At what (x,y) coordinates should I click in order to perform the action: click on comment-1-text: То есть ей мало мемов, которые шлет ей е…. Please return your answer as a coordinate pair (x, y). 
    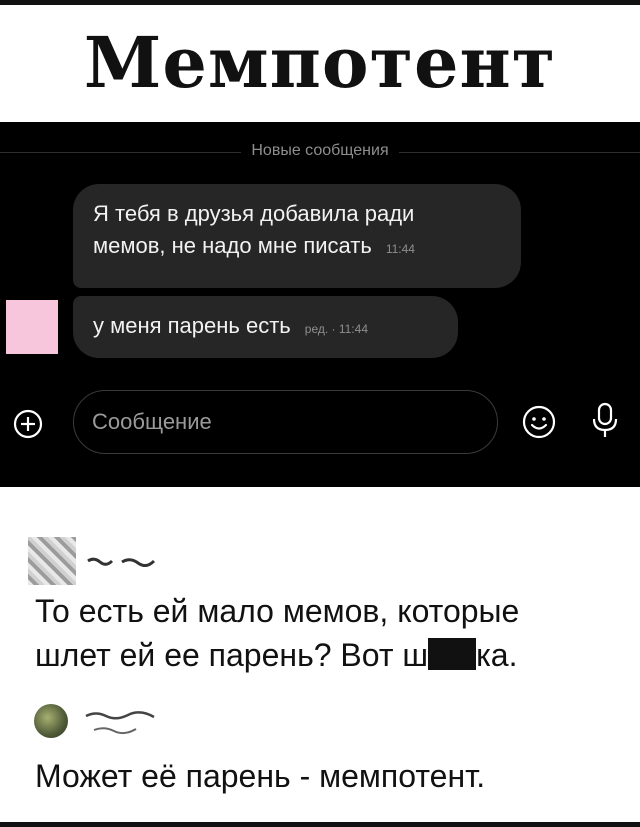
    Looking at the image, I should click on (277, 633).